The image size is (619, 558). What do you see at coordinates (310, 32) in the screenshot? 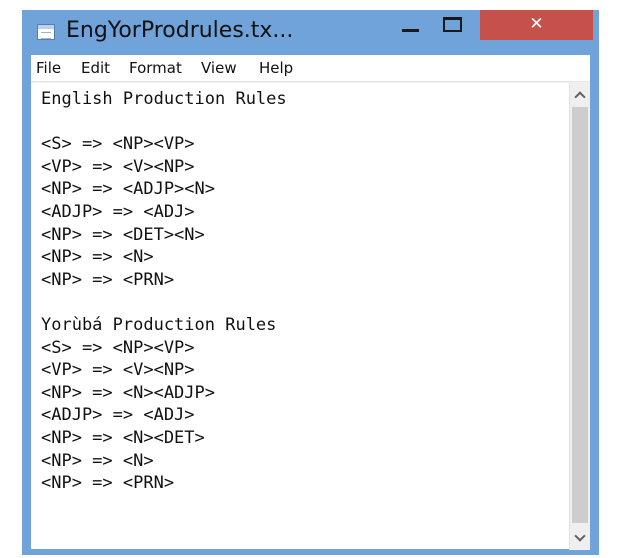
I see `title-bar: EngYorProdrules.tx... ✕` at bounding box center [310, 32].